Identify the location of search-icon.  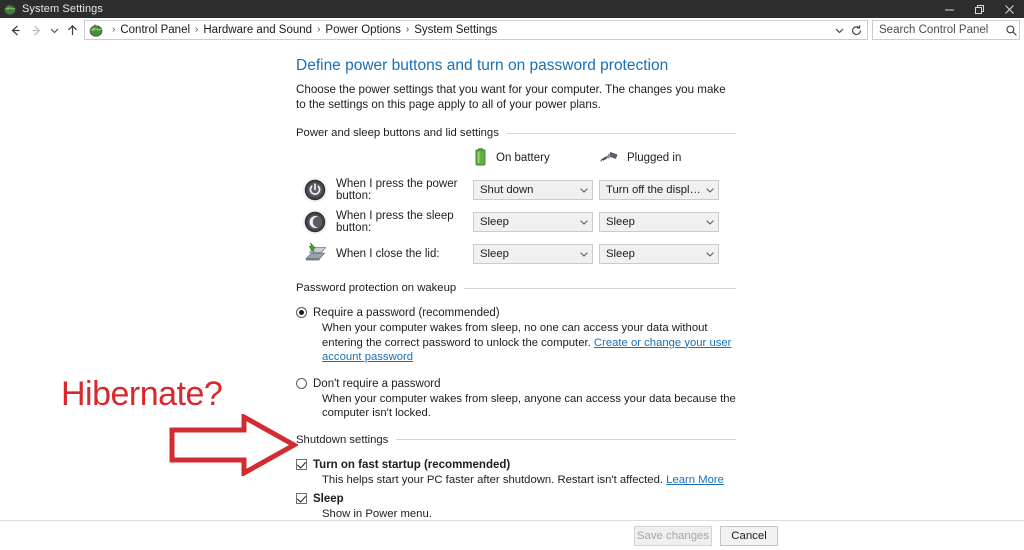
(1012, 30).